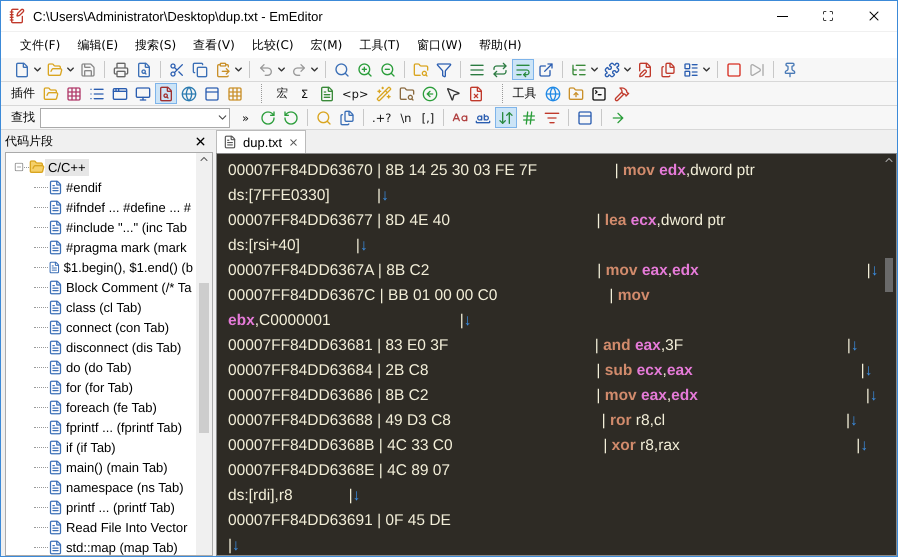 This screenshot has height=557, width=898. Describe the element at coordinates (430, 94) in the screenshot. I see `arrow-left-icon` at that location.